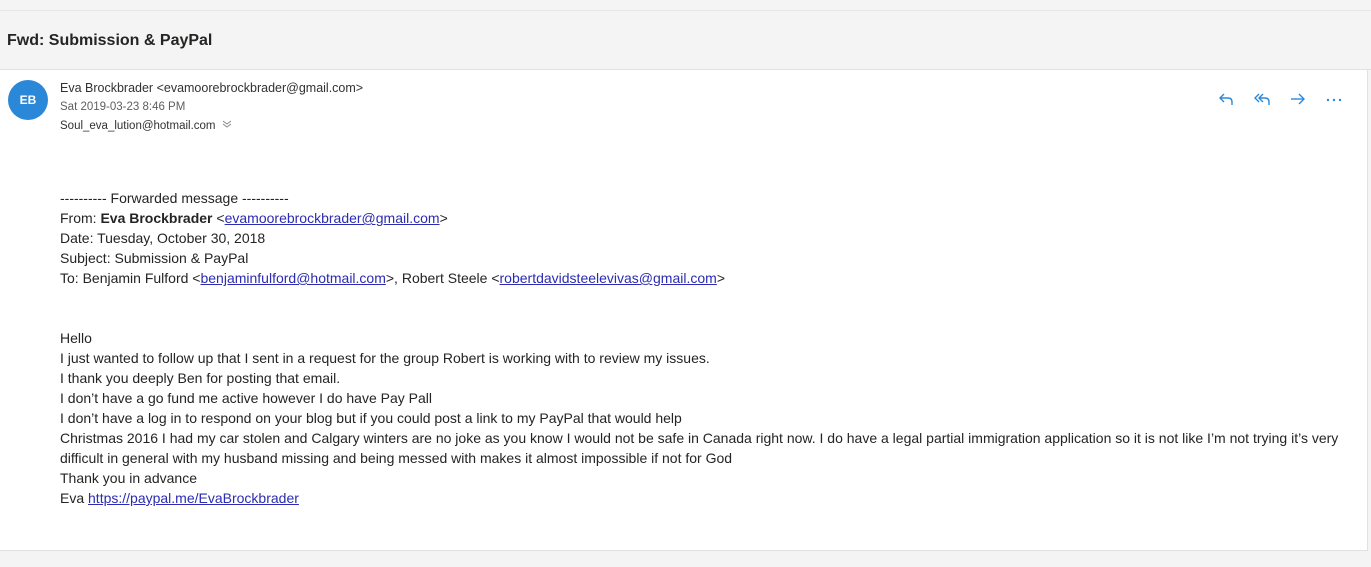  I want to click on avatar: EB, so click(28, 100).